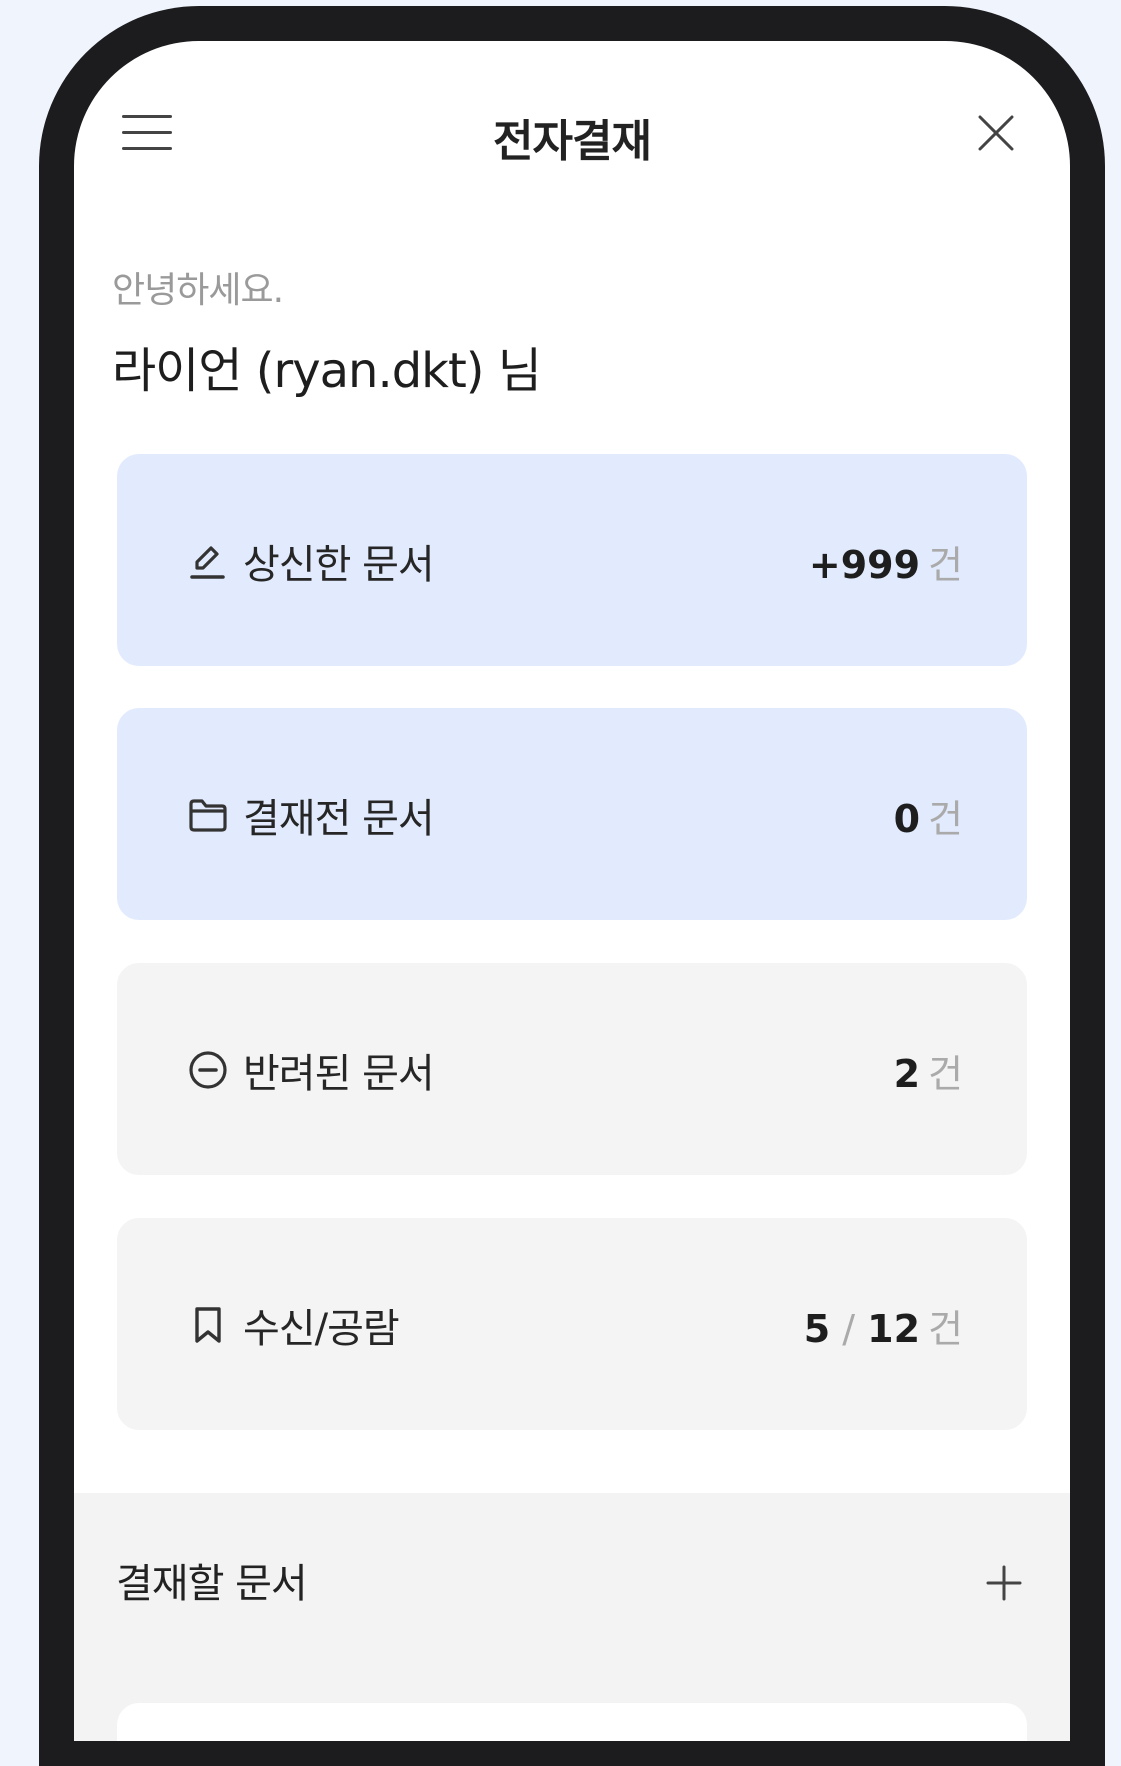 The width and height of the screenshot is (1121, 1766). Describe the element at coordinates (572, 141) in the screenshot. I see `page-title: 전자결재` at that location.